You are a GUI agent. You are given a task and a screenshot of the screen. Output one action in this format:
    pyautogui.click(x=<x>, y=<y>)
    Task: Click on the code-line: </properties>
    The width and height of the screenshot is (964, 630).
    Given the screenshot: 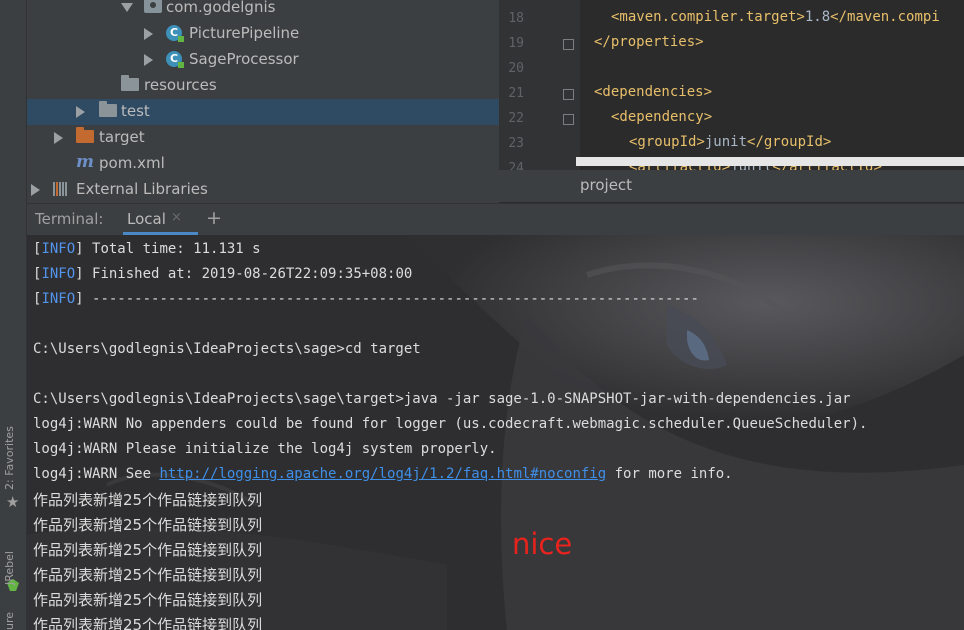 What is the action you would take?
    pyautogui.click(x=649, y=42)
    